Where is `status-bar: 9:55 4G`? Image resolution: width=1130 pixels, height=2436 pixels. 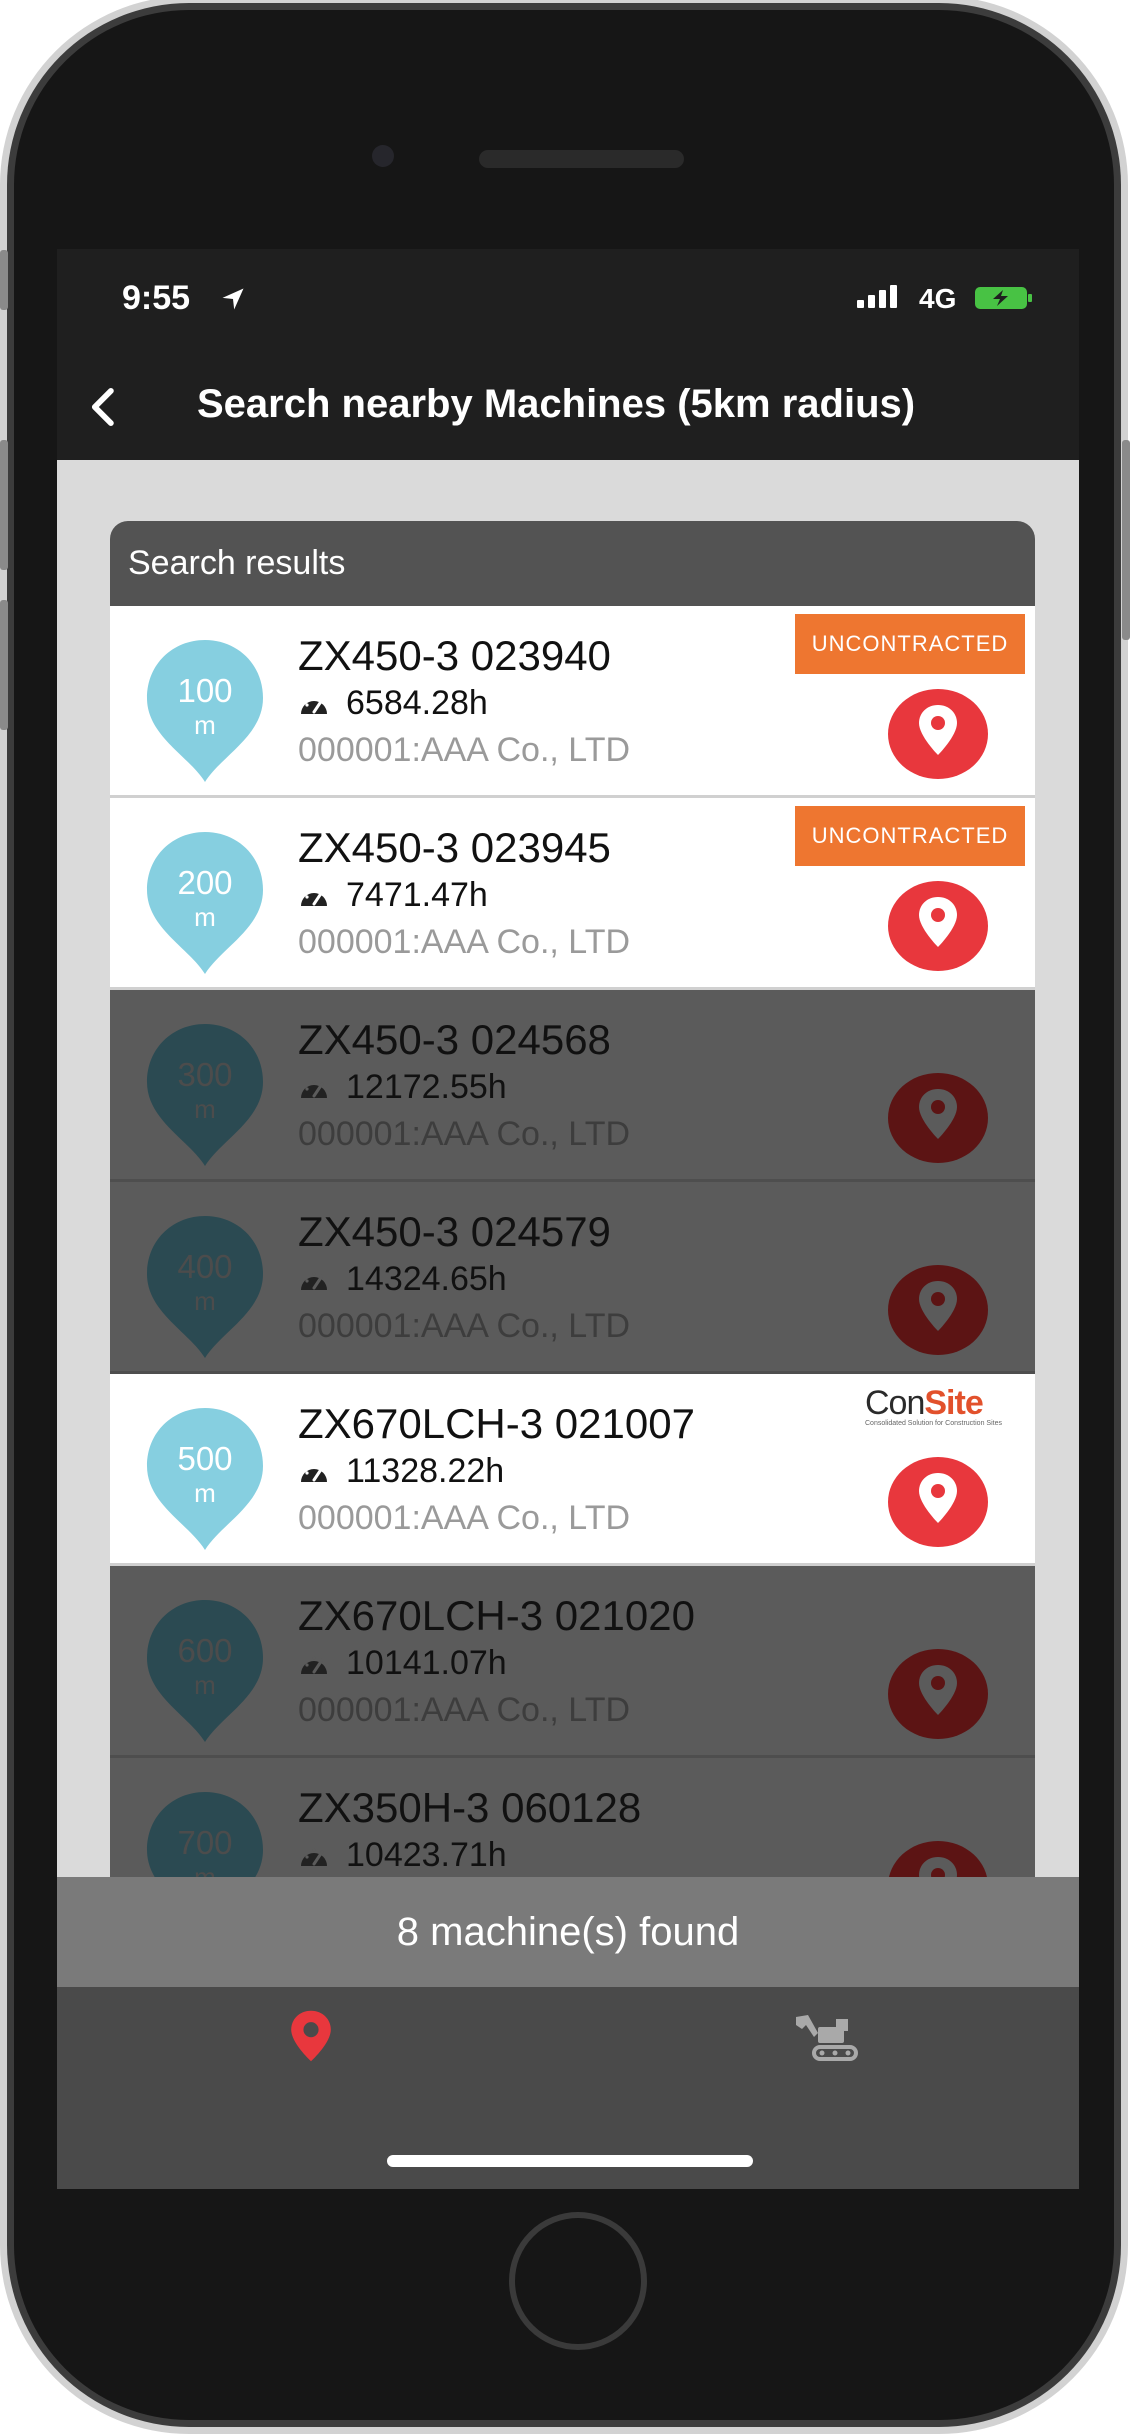 status-bar: 9:55 4G is located at coordinates (568, 301).